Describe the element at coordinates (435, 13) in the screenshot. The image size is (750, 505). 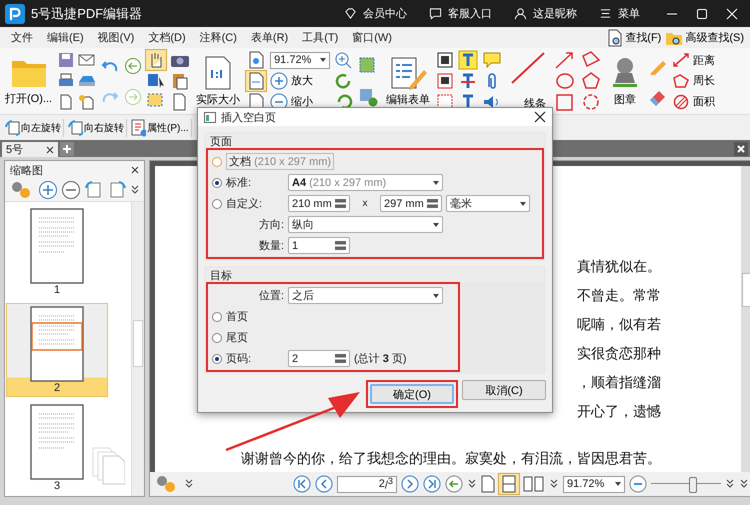
I see `chat-icon` at that location.